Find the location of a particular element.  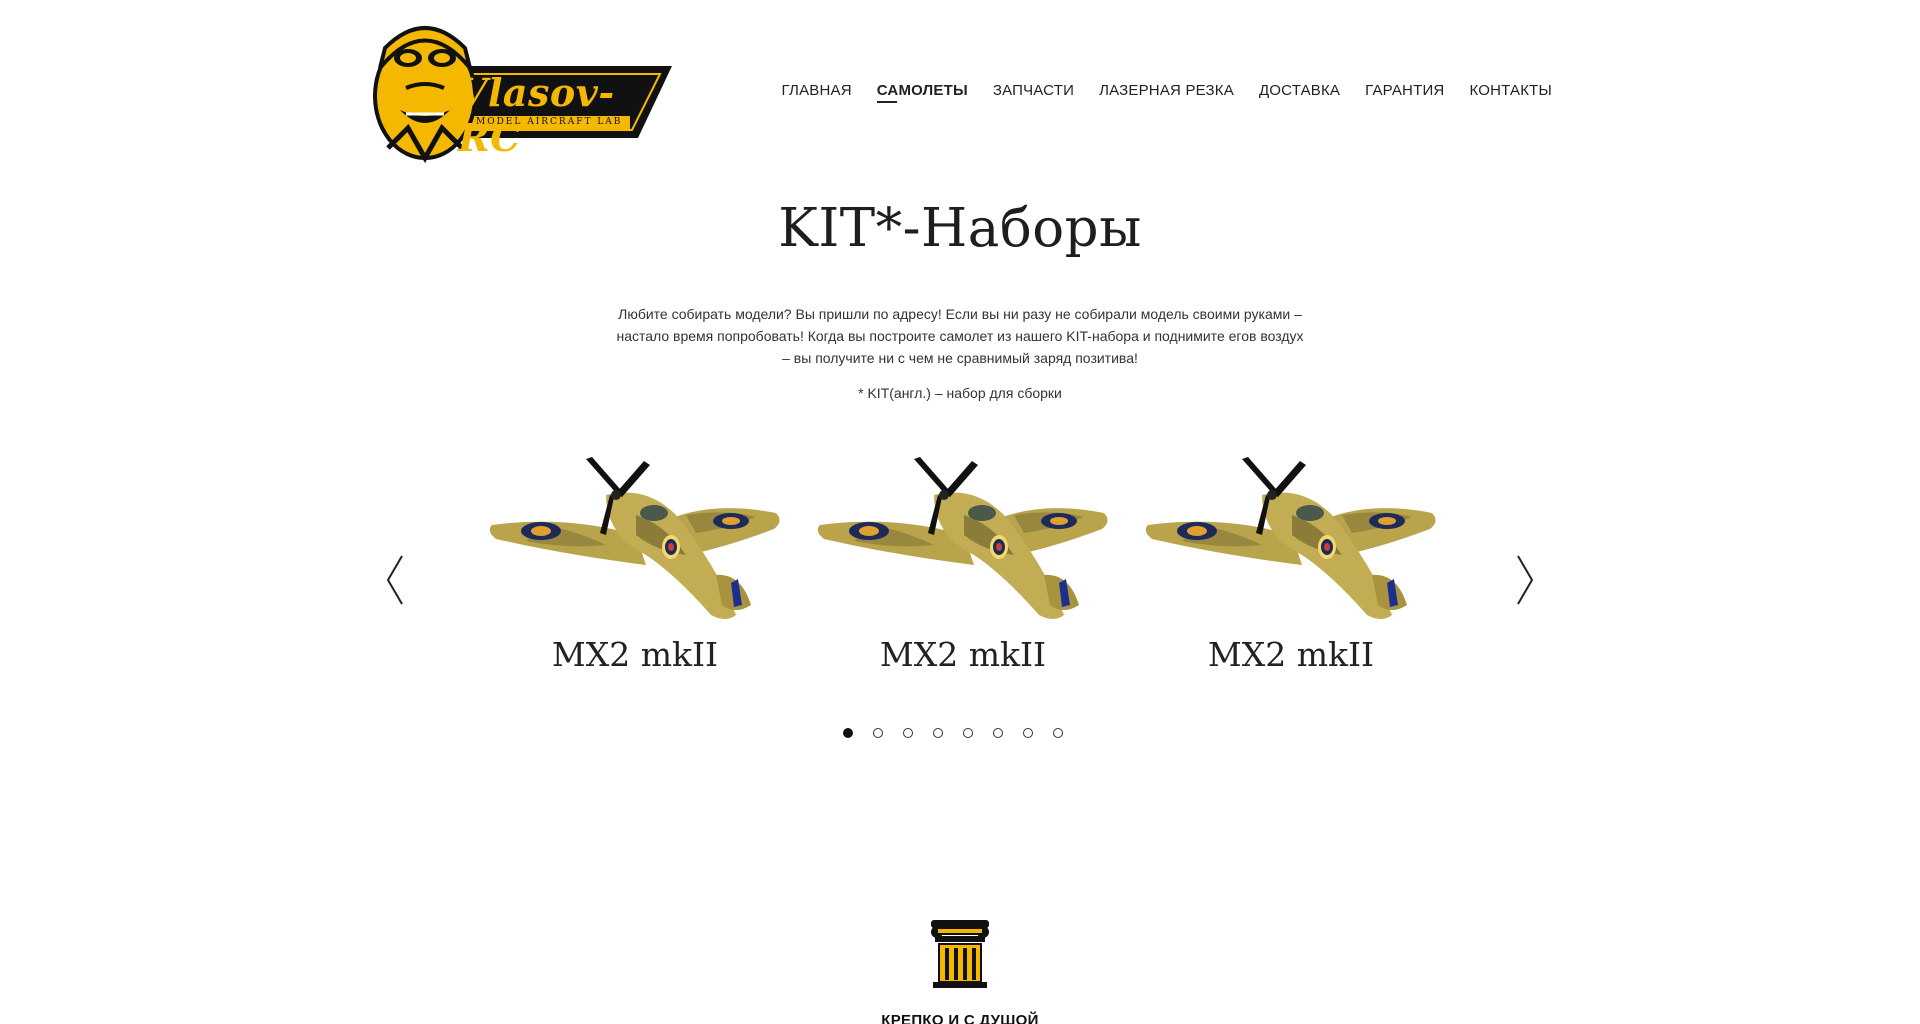

product-carousel: MX2 mkII MX2 mkII MX2 mkII is located at coordinates (965, 570).